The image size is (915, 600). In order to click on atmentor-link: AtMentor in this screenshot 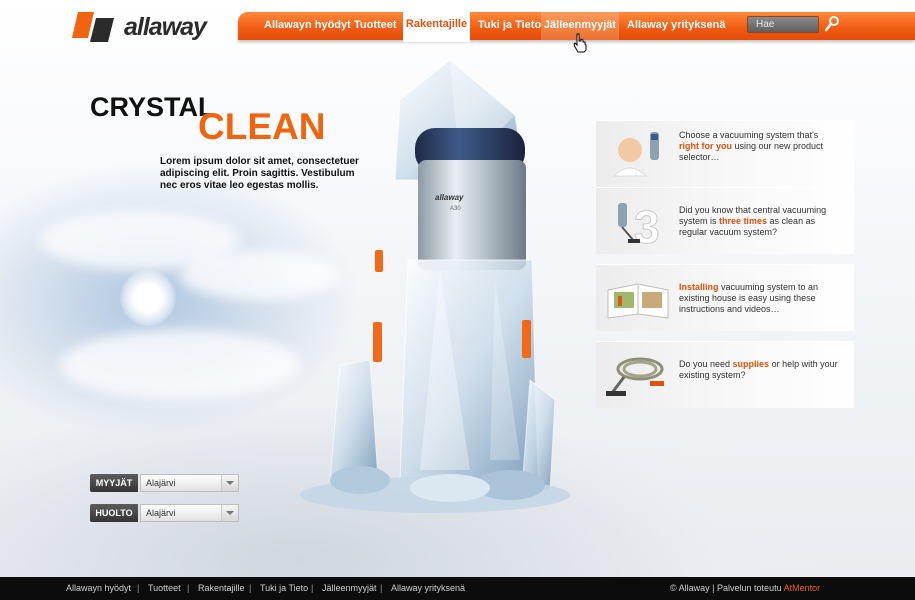, I will do `click(802, 588)`.